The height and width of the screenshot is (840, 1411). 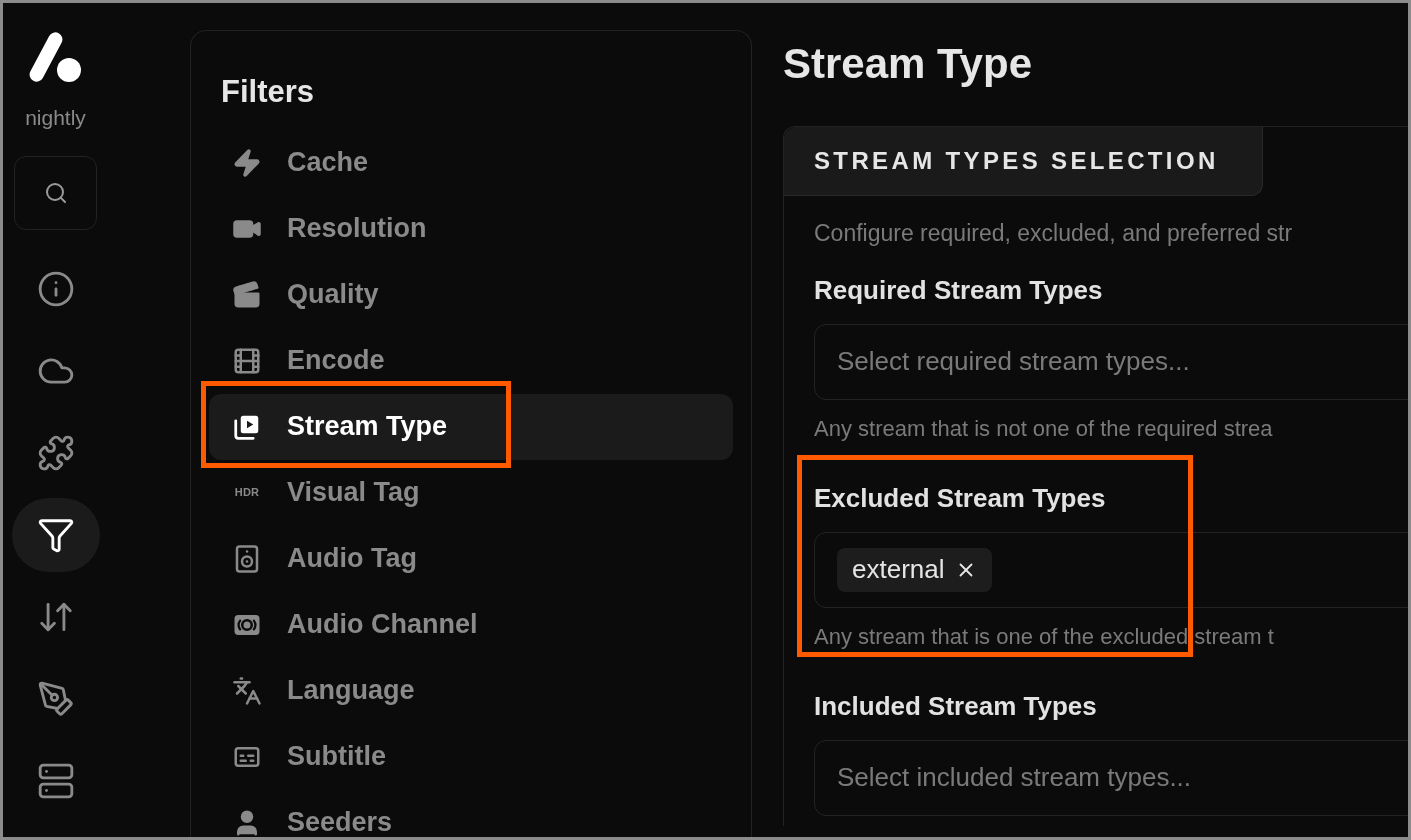 I want to click on section-tab: STREAM TYPES SELECTION, so click(x=1023, y=161).